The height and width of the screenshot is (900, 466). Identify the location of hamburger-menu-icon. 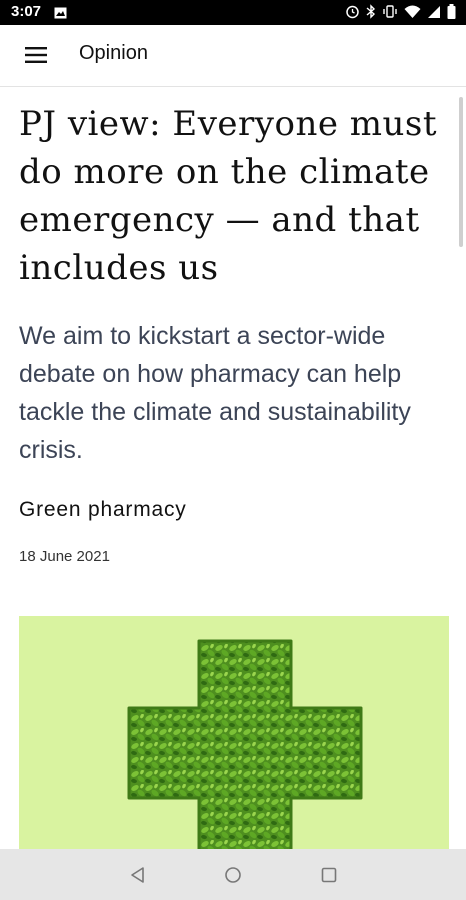
(36, 55).